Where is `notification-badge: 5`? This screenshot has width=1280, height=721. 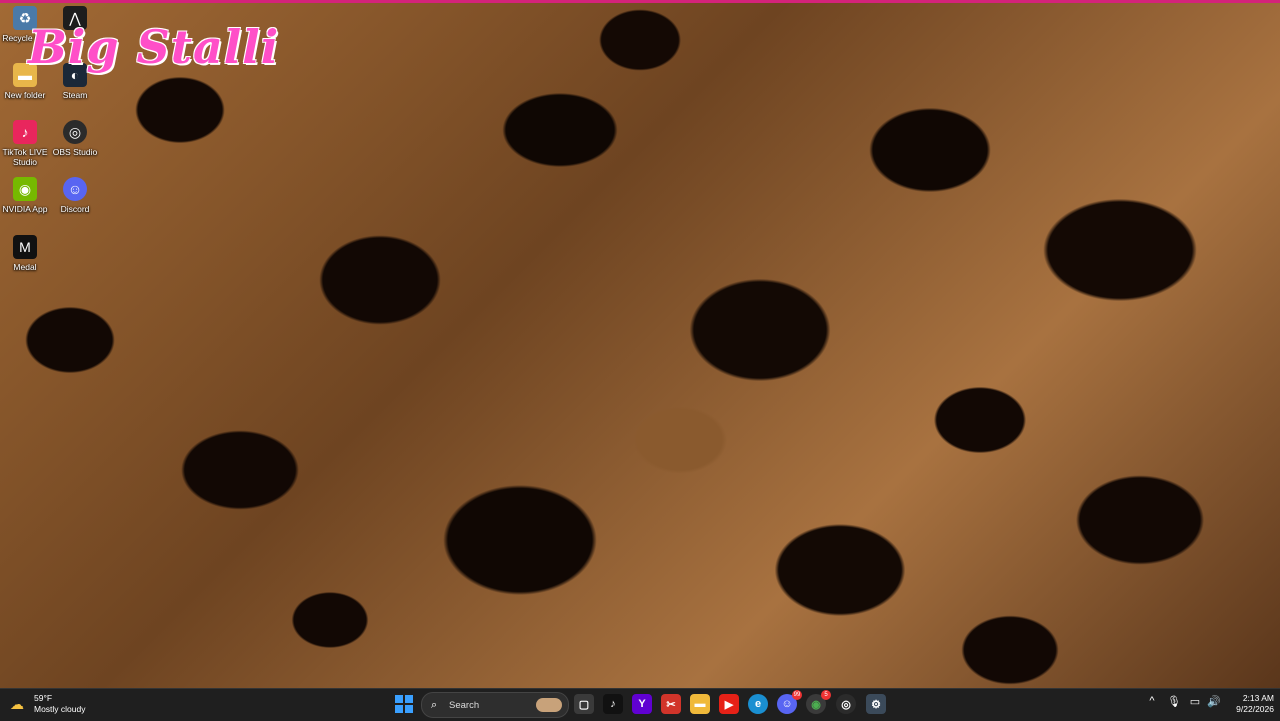
notification-badge: 5 is located at coordinates (826, 695).